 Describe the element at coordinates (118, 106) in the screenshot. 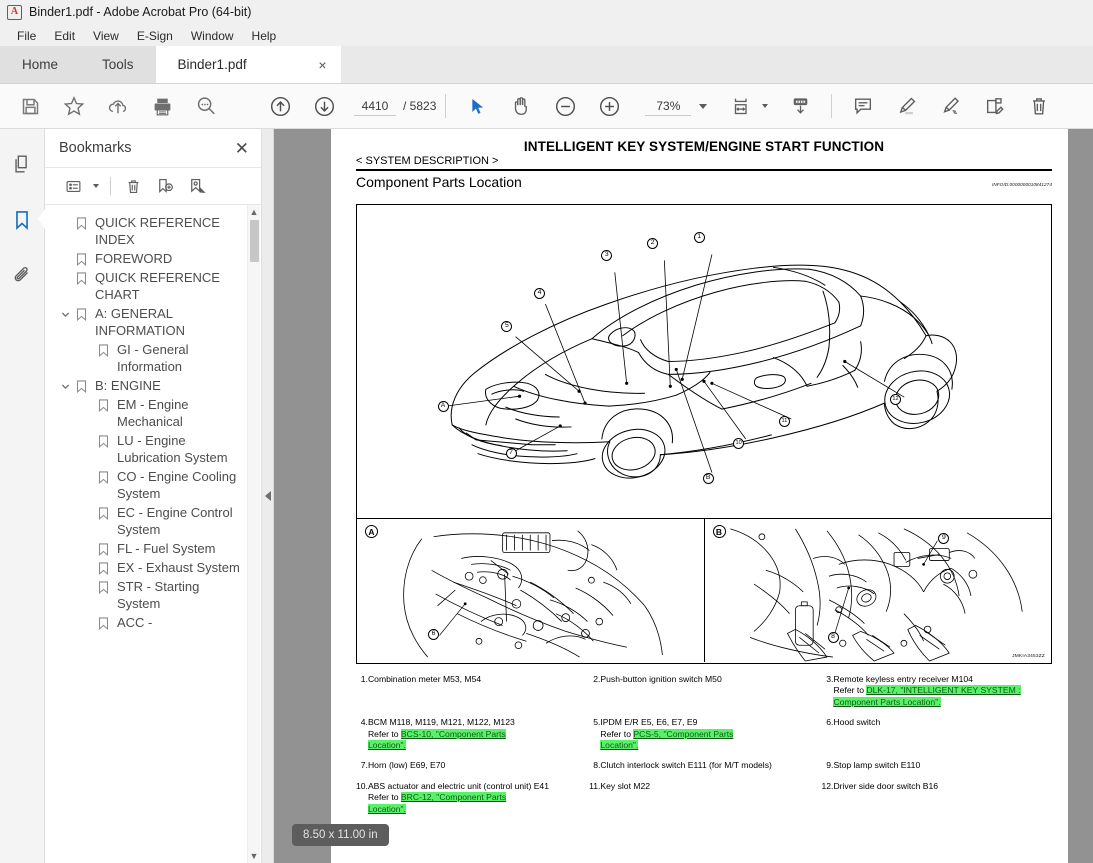

I see `upload-cloud-icon` at that location.